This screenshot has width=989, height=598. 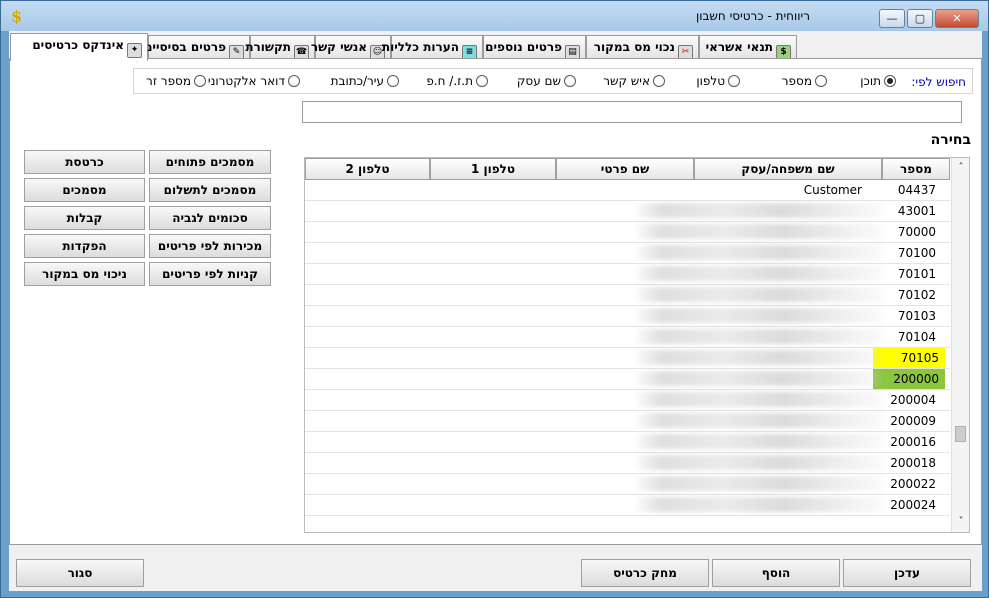 What do you see at coordinates (338, 47) in the screenshot?
I see `tab-label: אנשי קשר` at bounding box center [338, 47].